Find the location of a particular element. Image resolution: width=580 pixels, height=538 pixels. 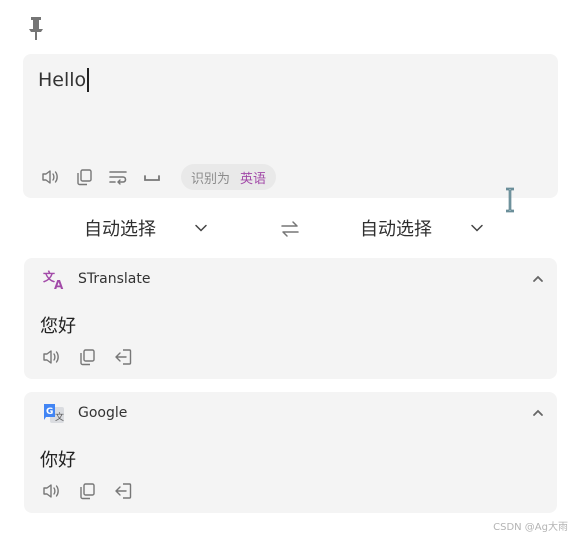

pin-icon is located at coordinates (36, 28).